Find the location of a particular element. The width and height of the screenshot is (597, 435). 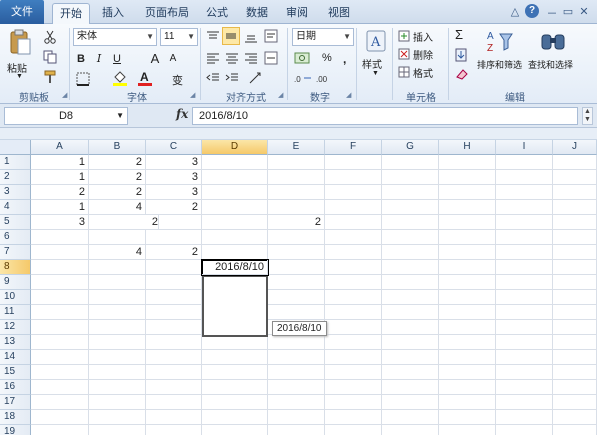

cell-d8: 2016/8/10 is located at coordinates (235, 267).